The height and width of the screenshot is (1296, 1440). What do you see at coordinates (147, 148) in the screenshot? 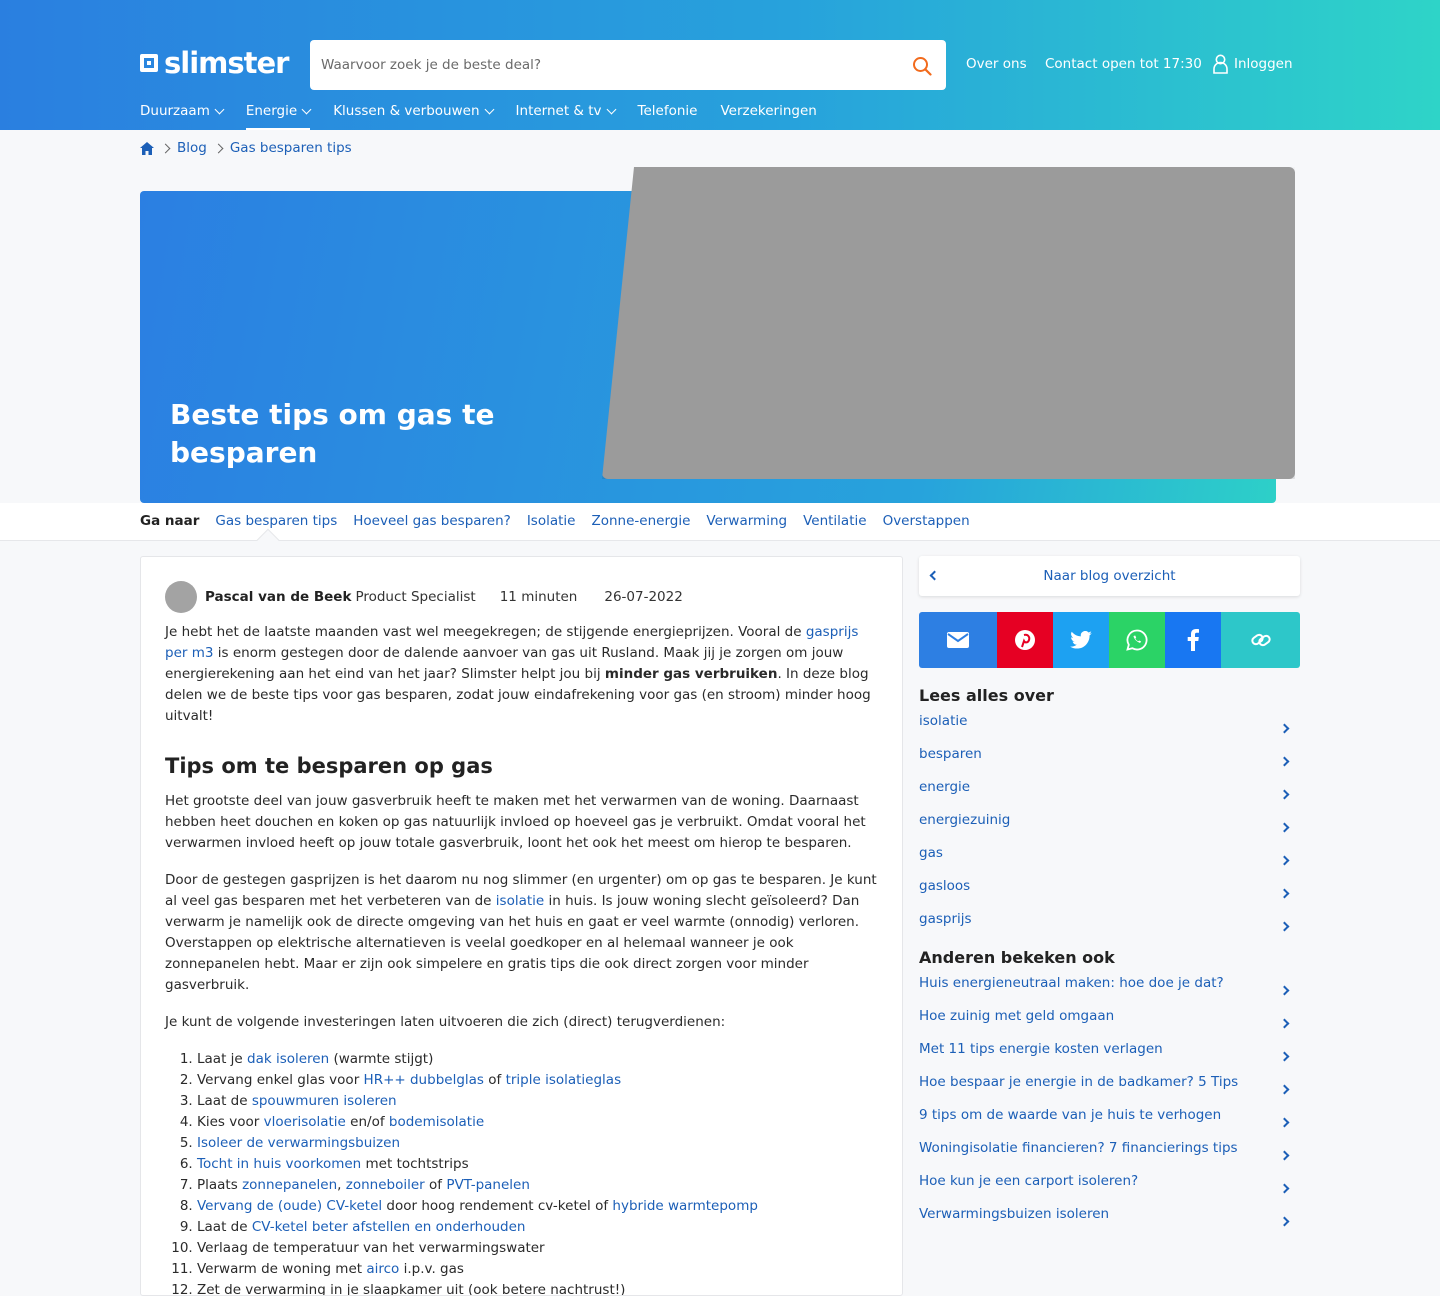
I see `home-icon` at bounding box center [147, 148].